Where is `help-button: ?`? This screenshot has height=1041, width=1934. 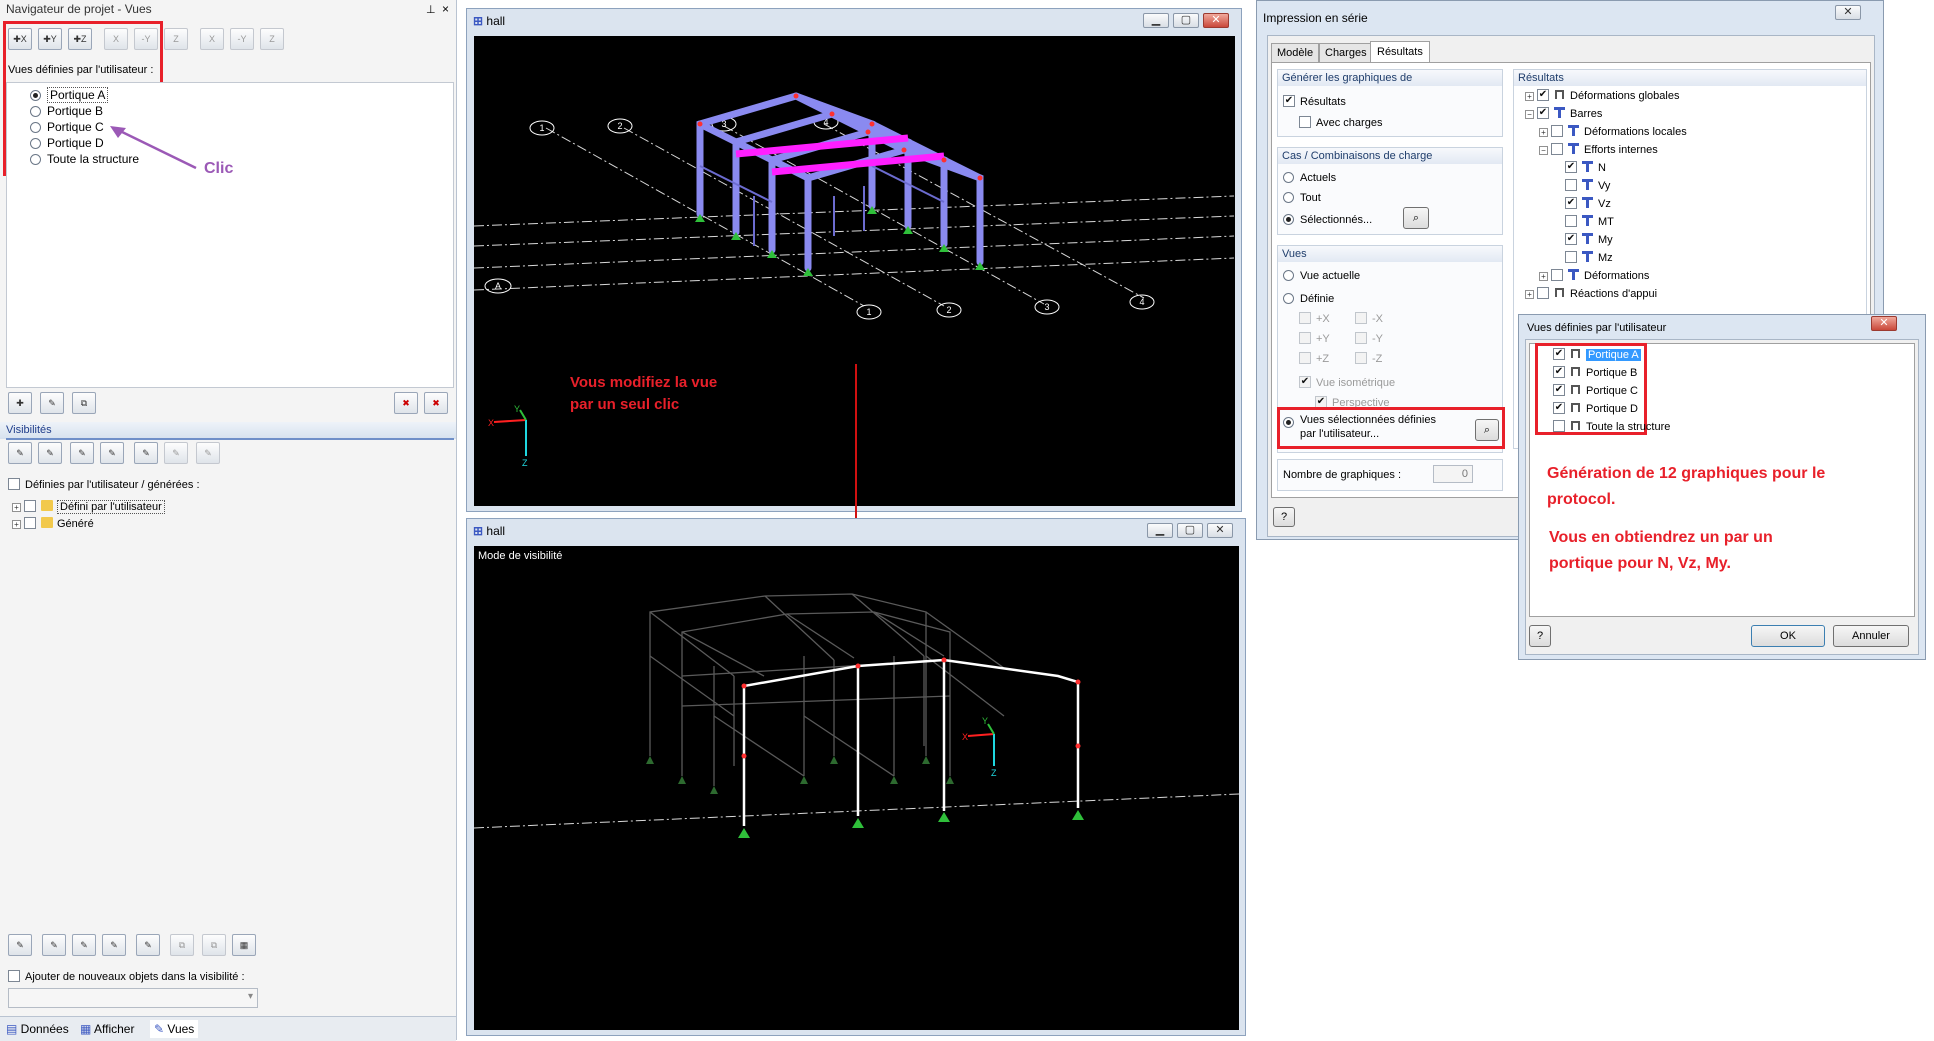 help-button: ? is located at coordinates (1284, 517).